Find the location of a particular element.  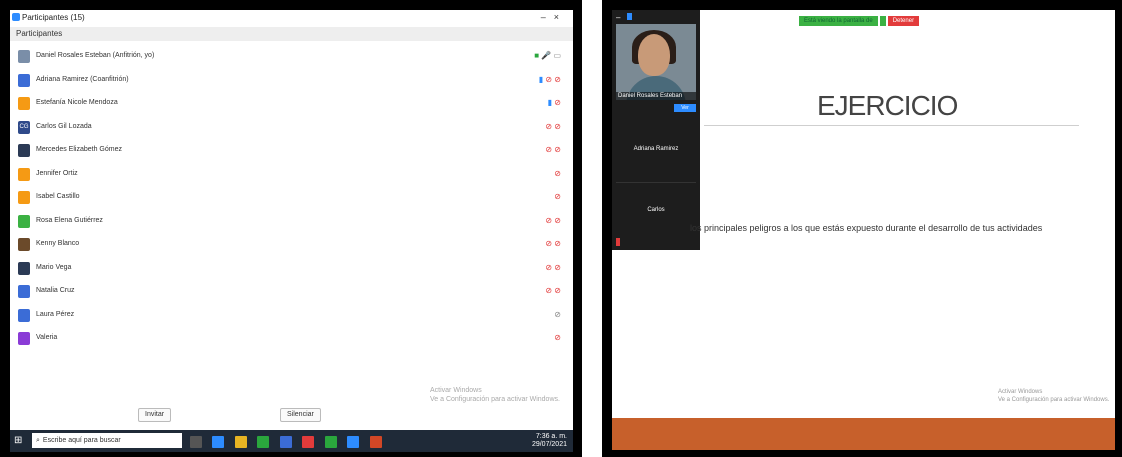

window-title-bar: Participantes (15) –× is located at coordinates (291, 18).